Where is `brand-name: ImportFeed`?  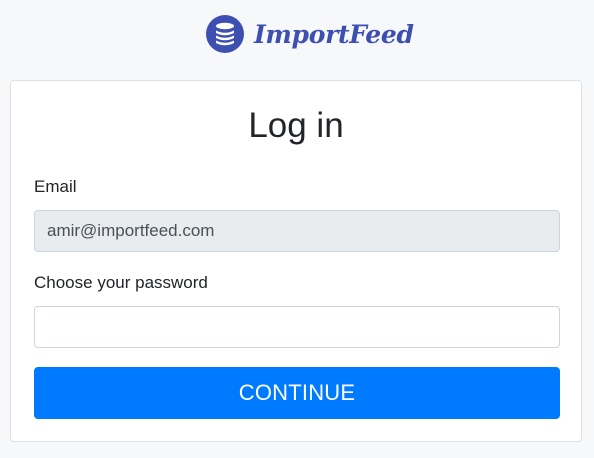 brand-name: ImportFeed is located at coordinates (334, 34).